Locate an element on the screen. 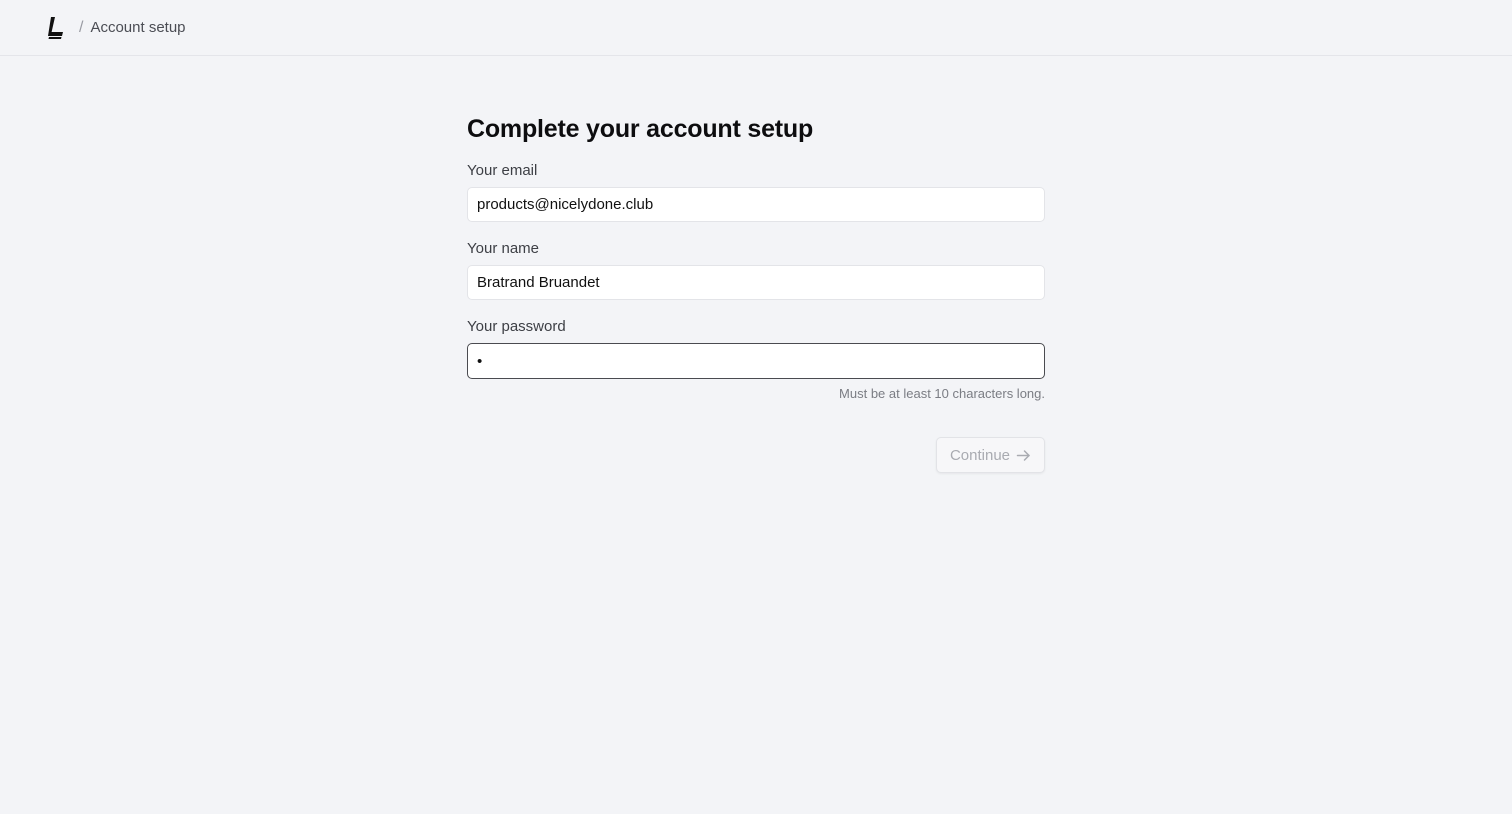 This screenshot has height=814, width=1512. brand-logo-icon is located at coordinates (56, 27).